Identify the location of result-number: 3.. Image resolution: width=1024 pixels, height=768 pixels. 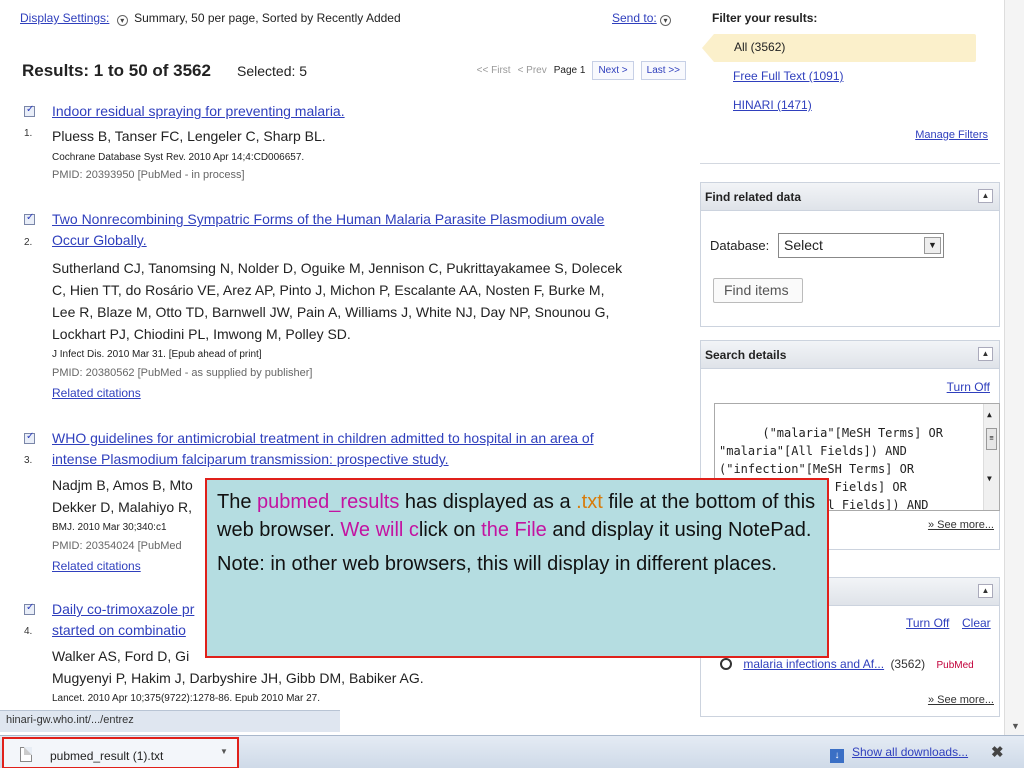
(28, 460).